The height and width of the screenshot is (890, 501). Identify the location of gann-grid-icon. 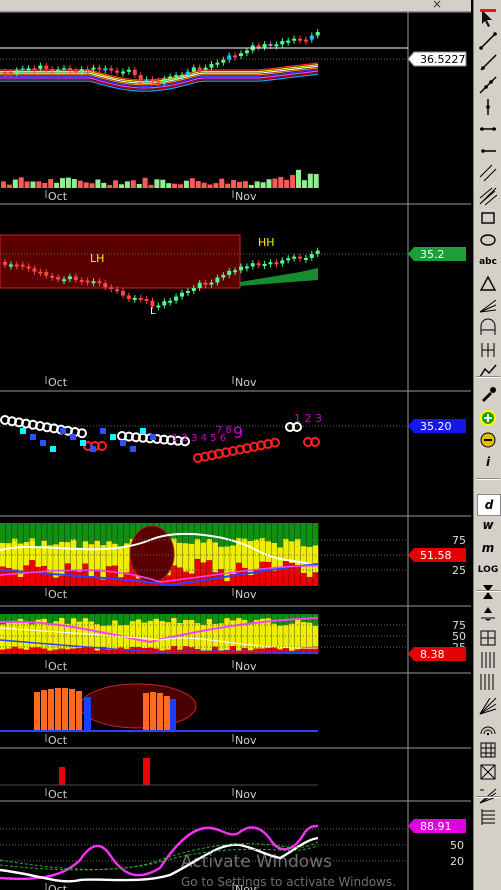
(488, 660).